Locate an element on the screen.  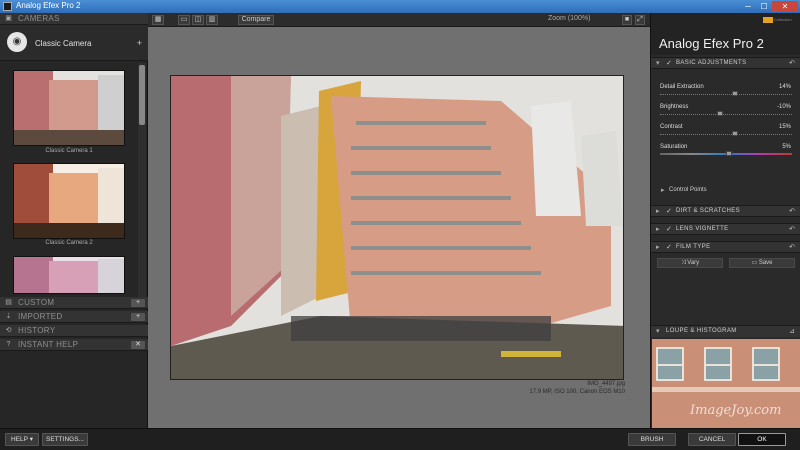
section-cameras: ▣ CAMERAS is located at coordinates (74, 19).